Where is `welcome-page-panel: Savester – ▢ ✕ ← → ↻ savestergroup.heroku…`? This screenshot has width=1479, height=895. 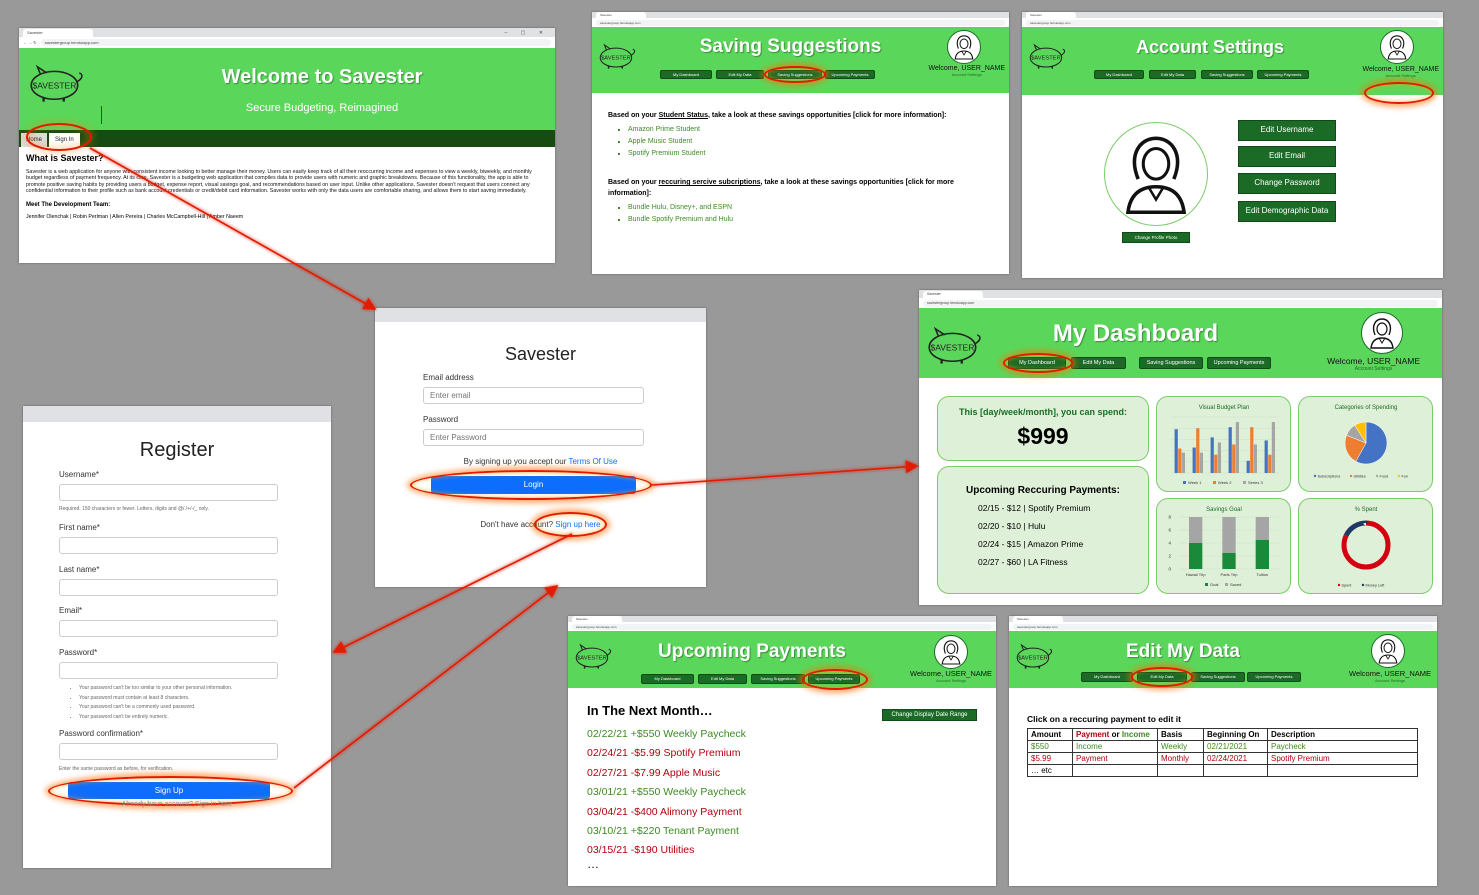 welcome-page-panel: Savester – ▢ ✕ ← → ↻ savestergroup.heroku… is located at coordinates (287, 145).